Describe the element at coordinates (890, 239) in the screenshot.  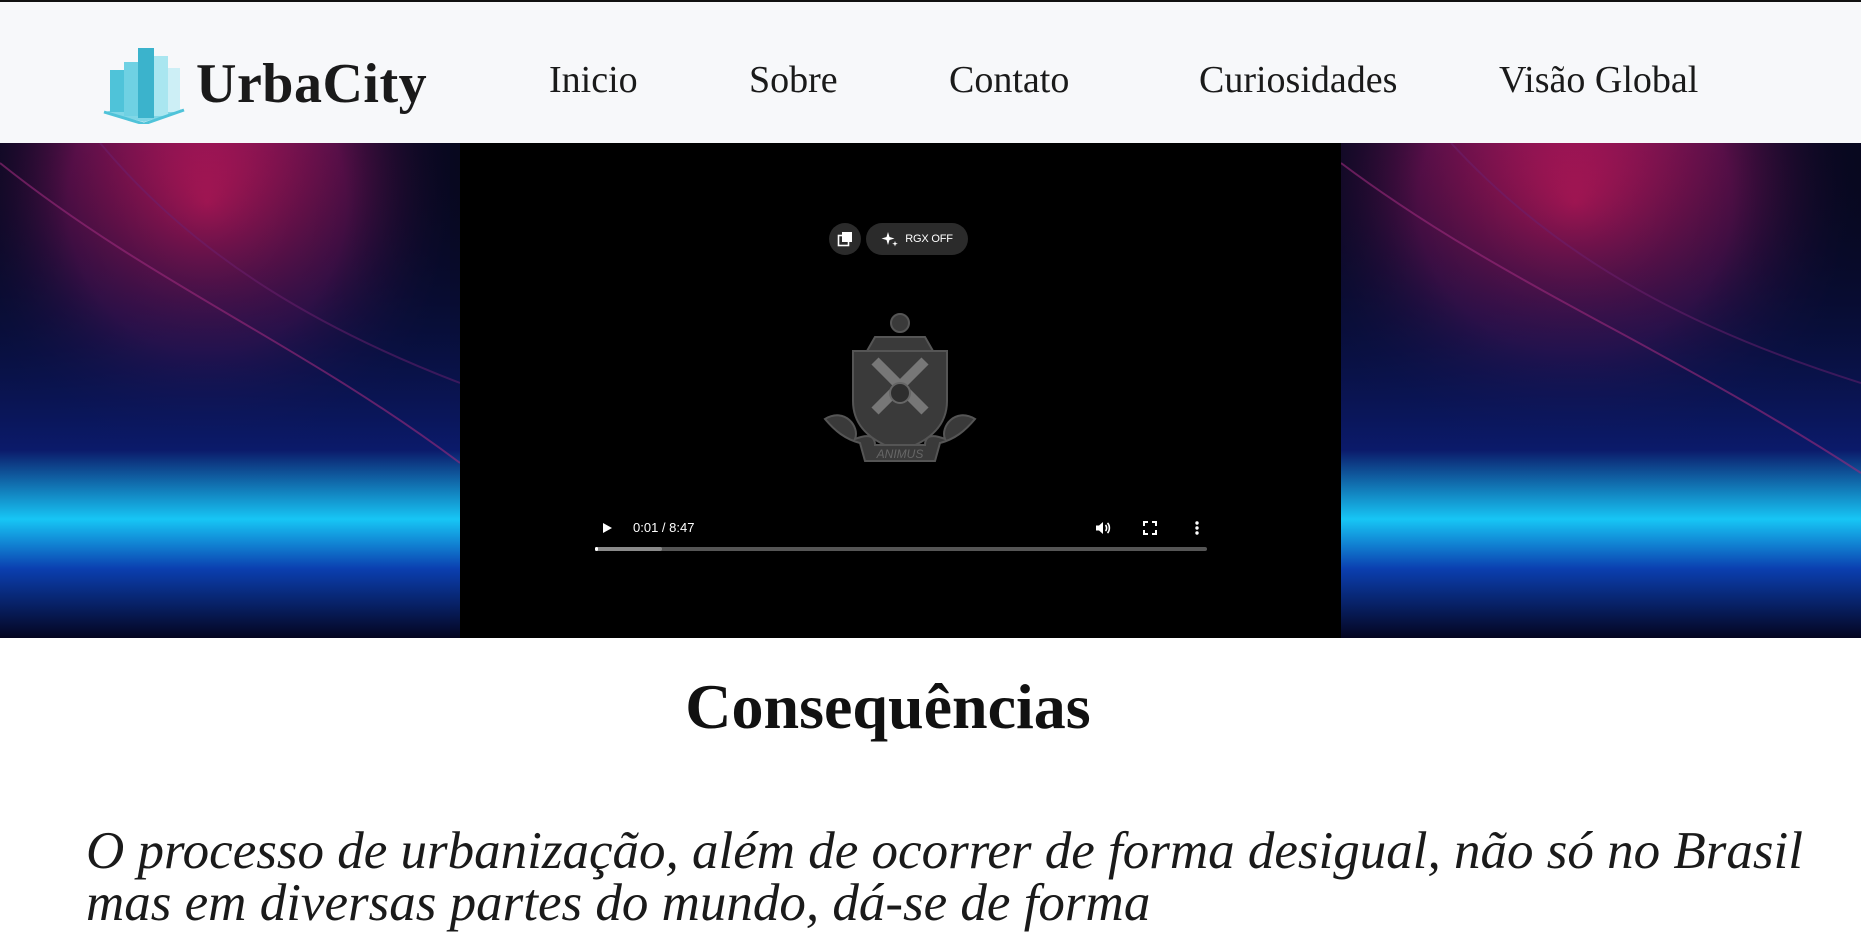
I see `sparkle-icon` at that location.